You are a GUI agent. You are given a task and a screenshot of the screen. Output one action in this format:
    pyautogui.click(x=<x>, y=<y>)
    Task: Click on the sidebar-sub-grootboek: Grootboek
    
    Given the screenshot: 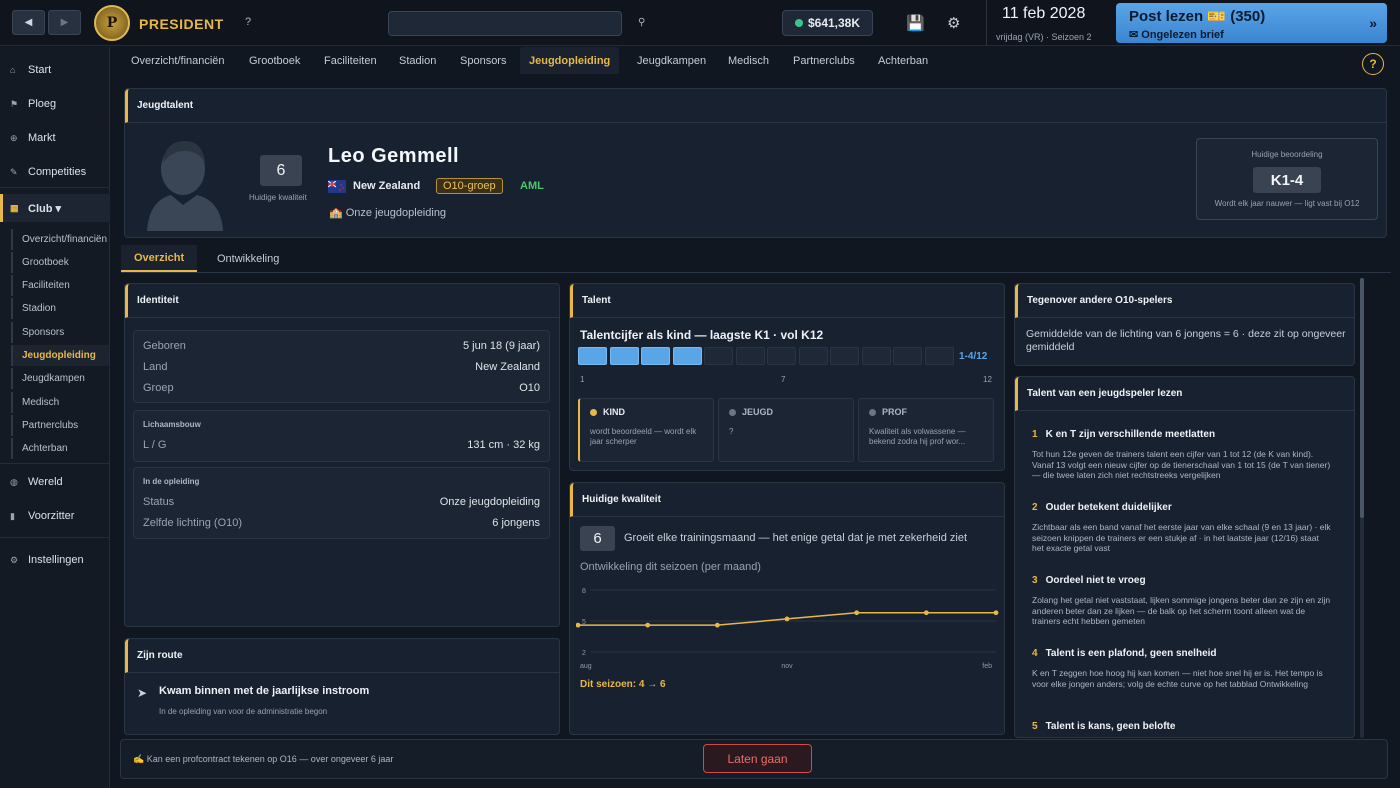 What is the action you would take?
    pyautogui.click(x=60, y=262)
    